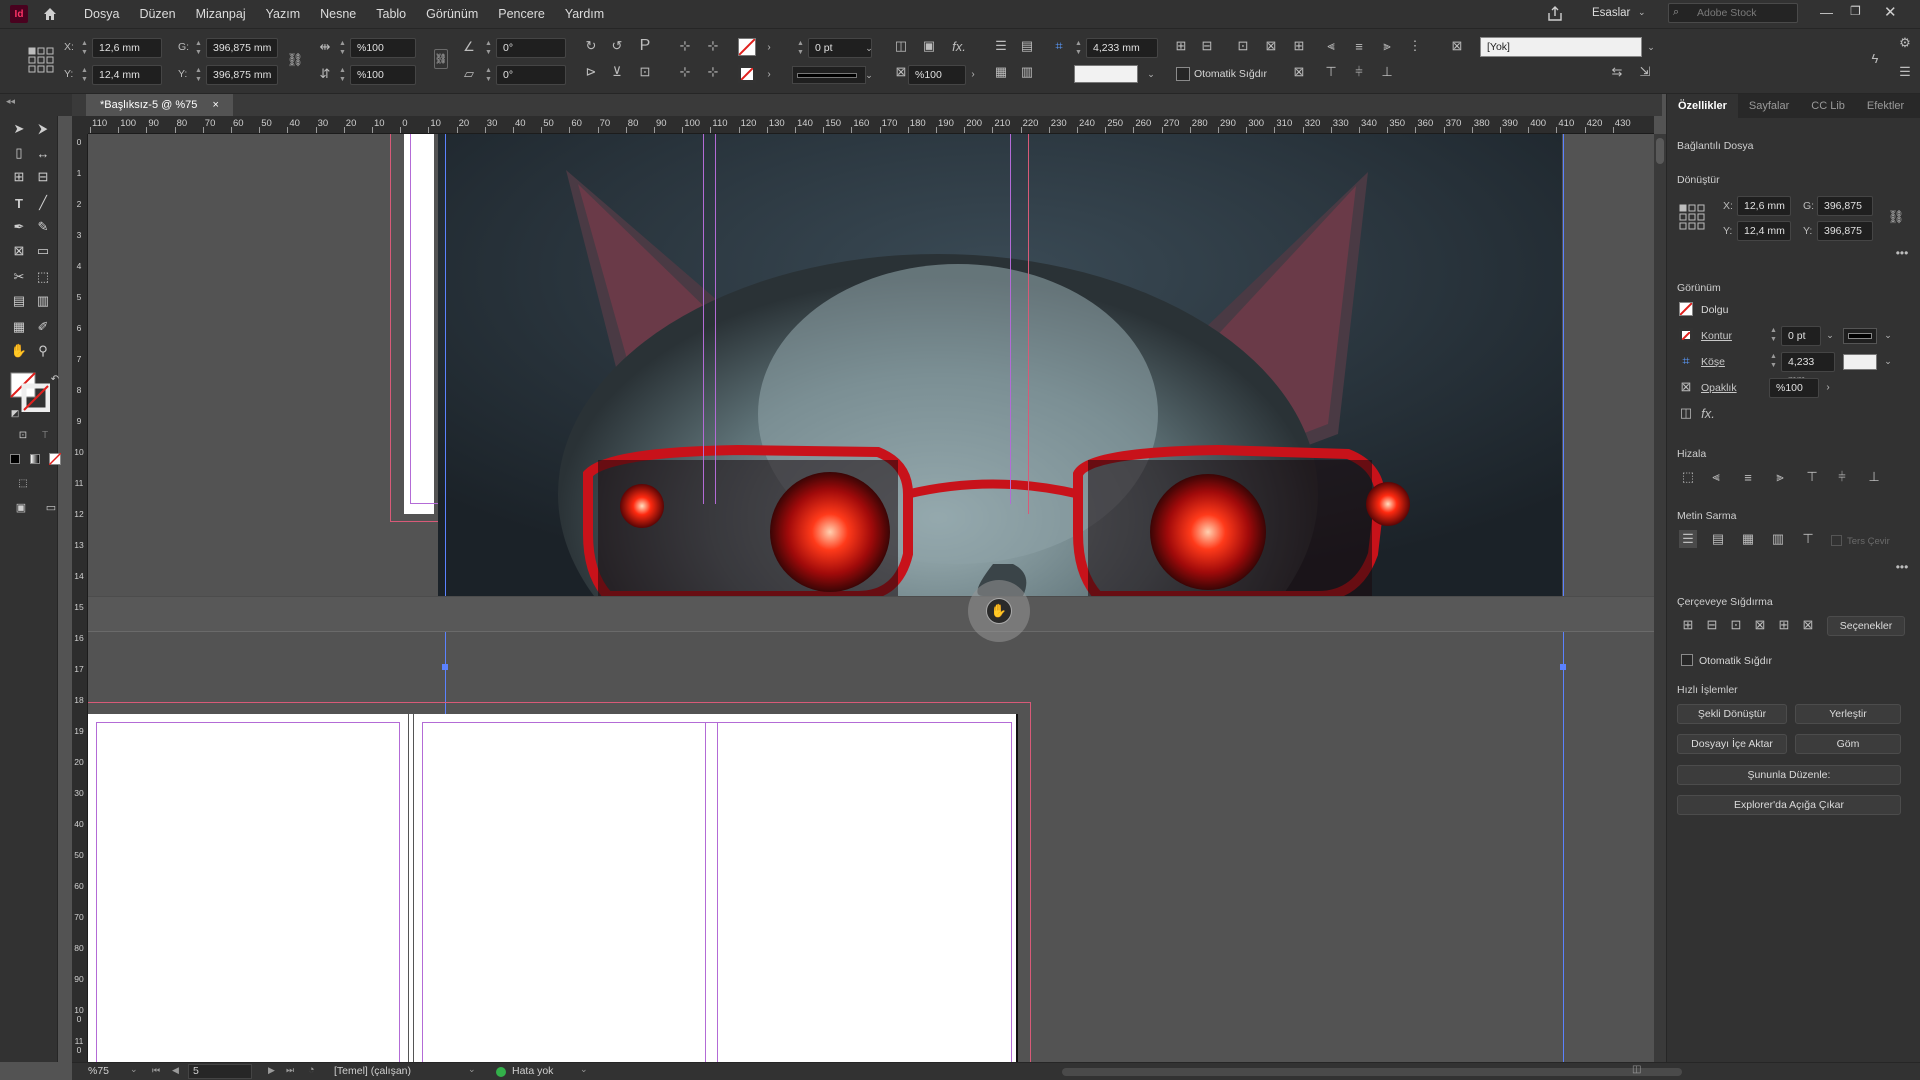 The image size is (1920, 1080). What do you see at coordinates (521, 14) in the screenshot?
I see `menu-pencere: Pencere` at bounding box center [521, 14].